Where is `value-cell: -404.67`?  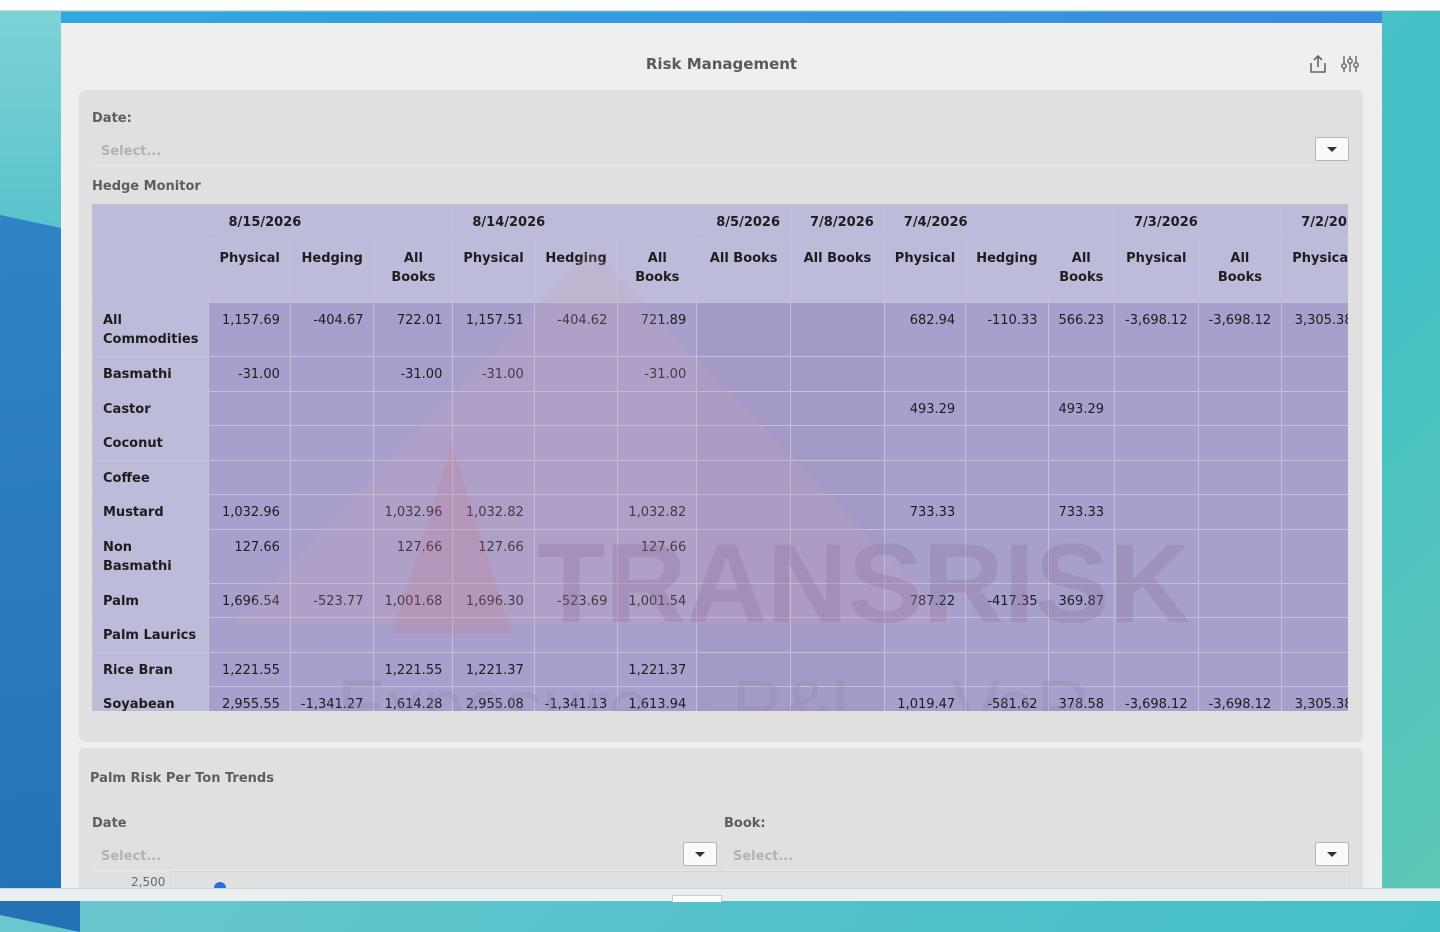 value-cell: -404.67 is located at coordinates (332, 329).